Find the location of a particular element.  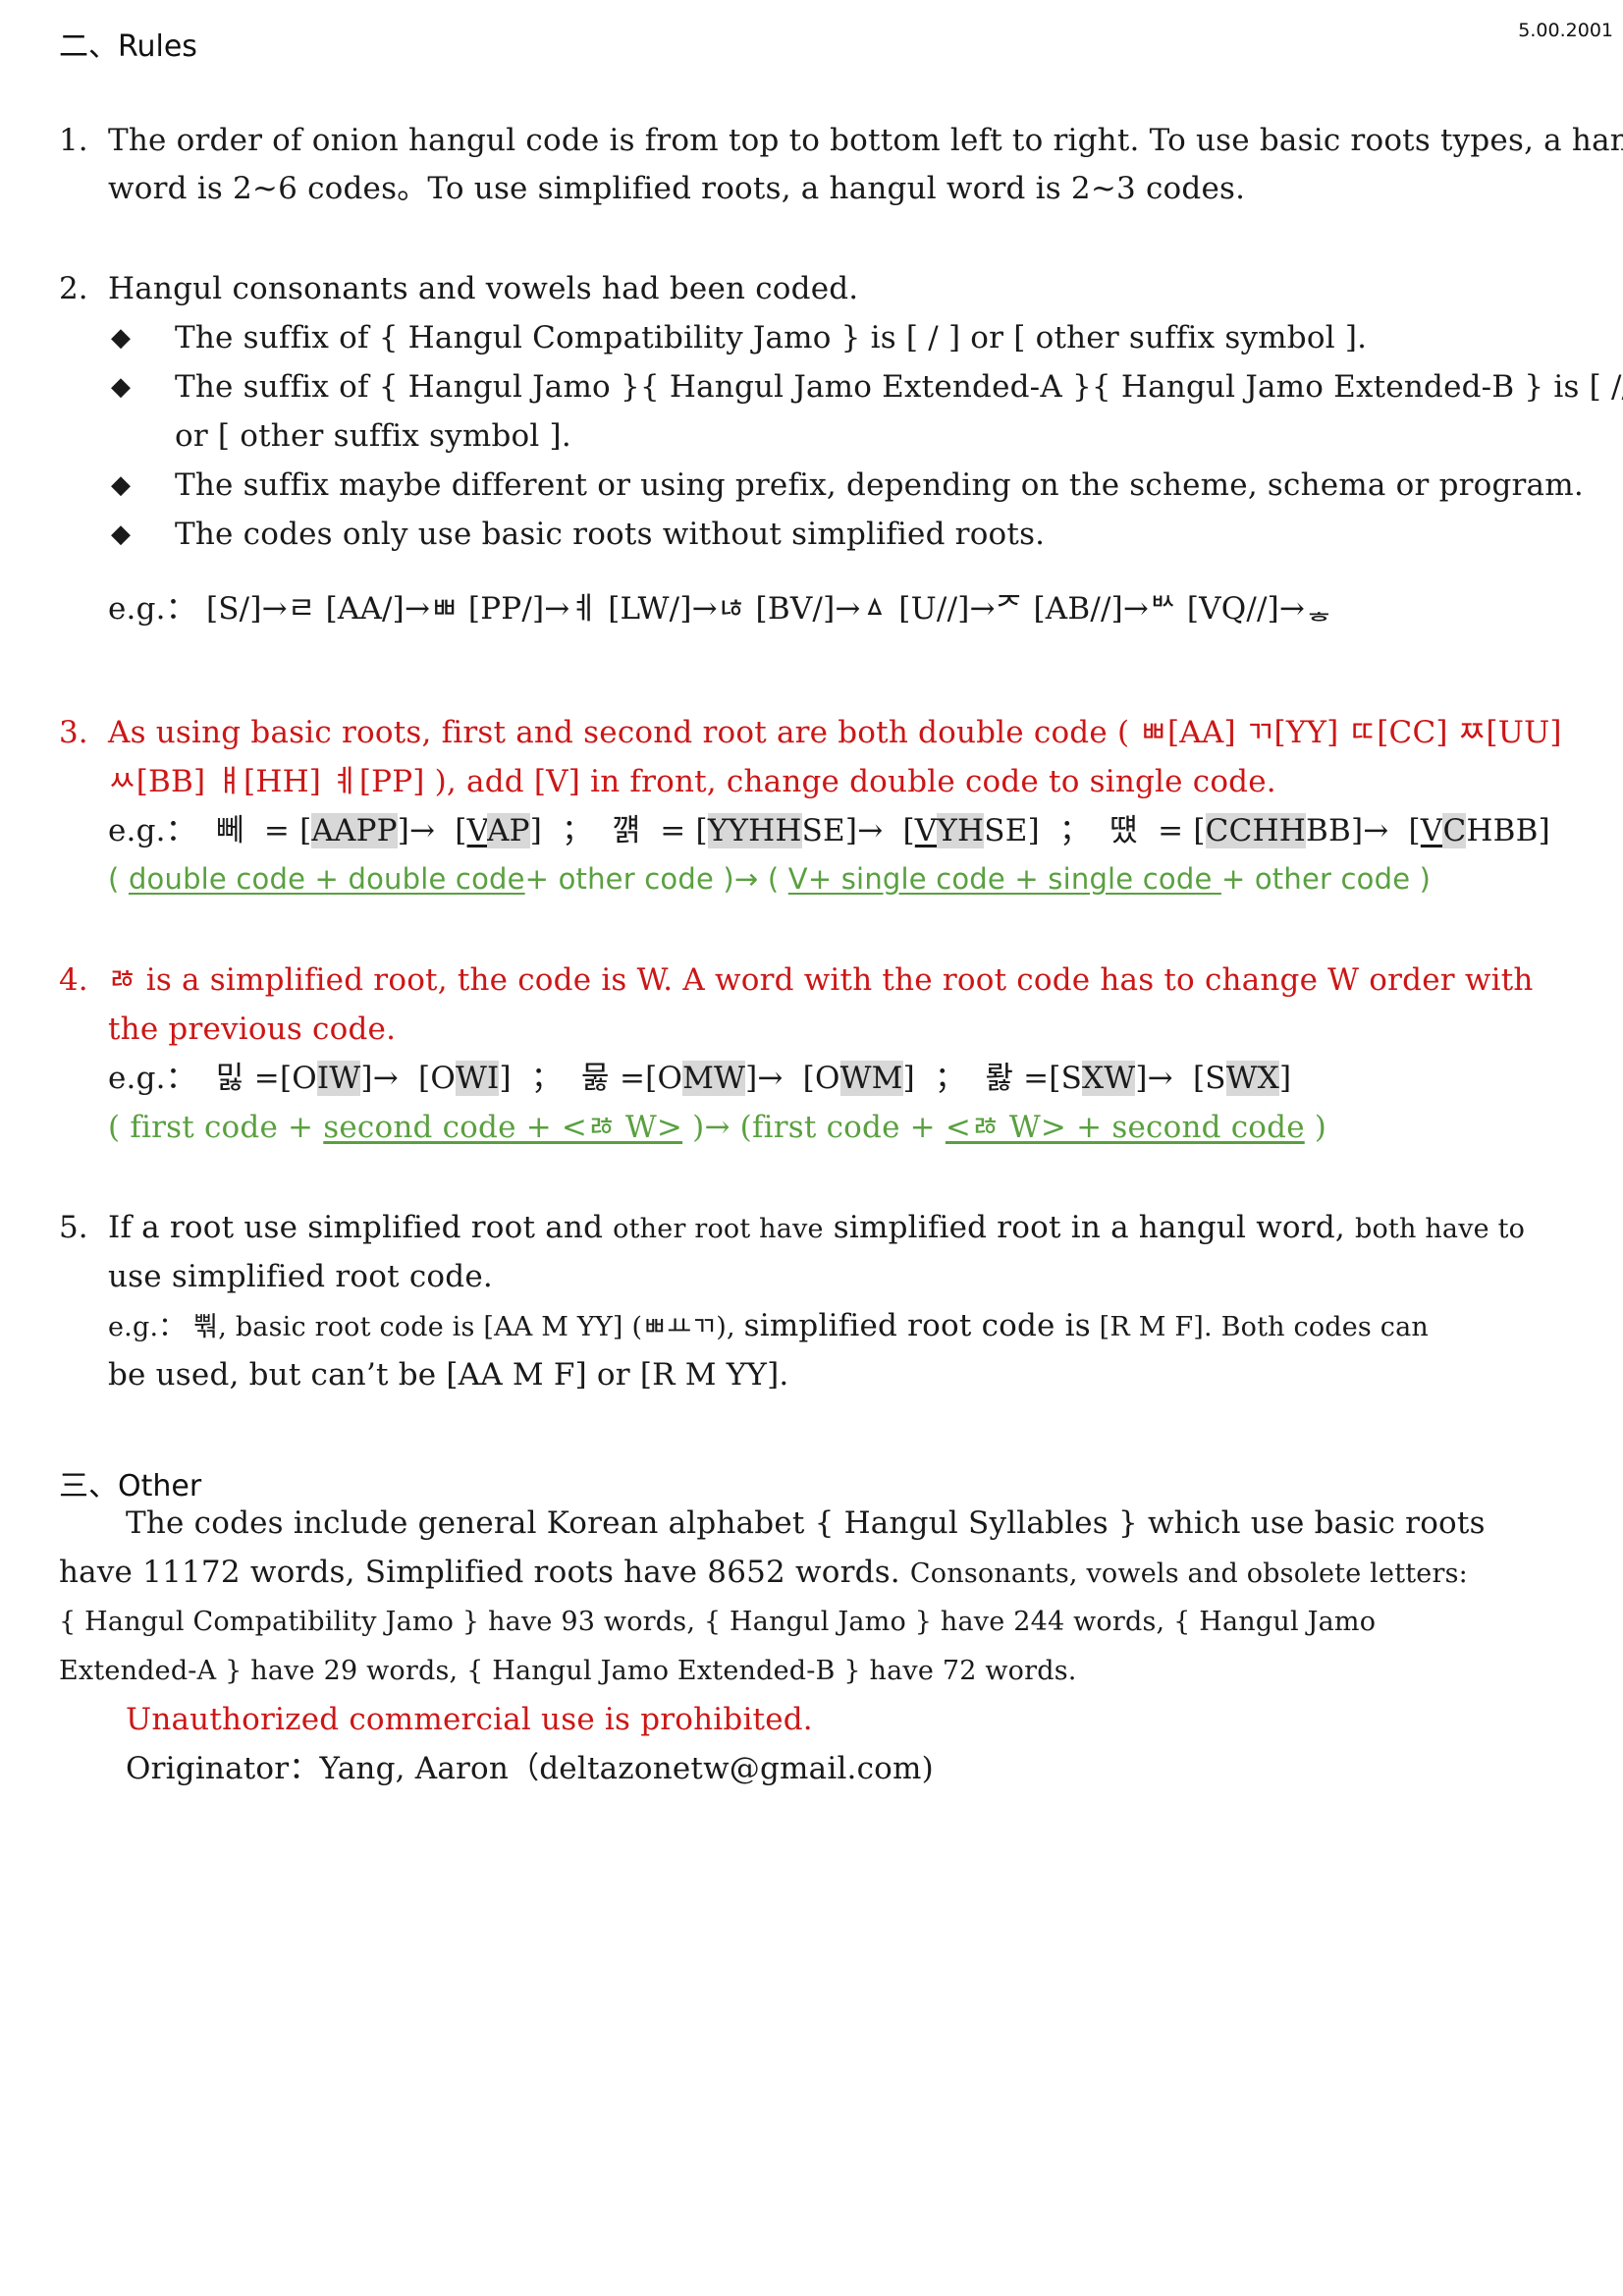

hangul-example-char: 뻬 is located at coordinates (230, 830).